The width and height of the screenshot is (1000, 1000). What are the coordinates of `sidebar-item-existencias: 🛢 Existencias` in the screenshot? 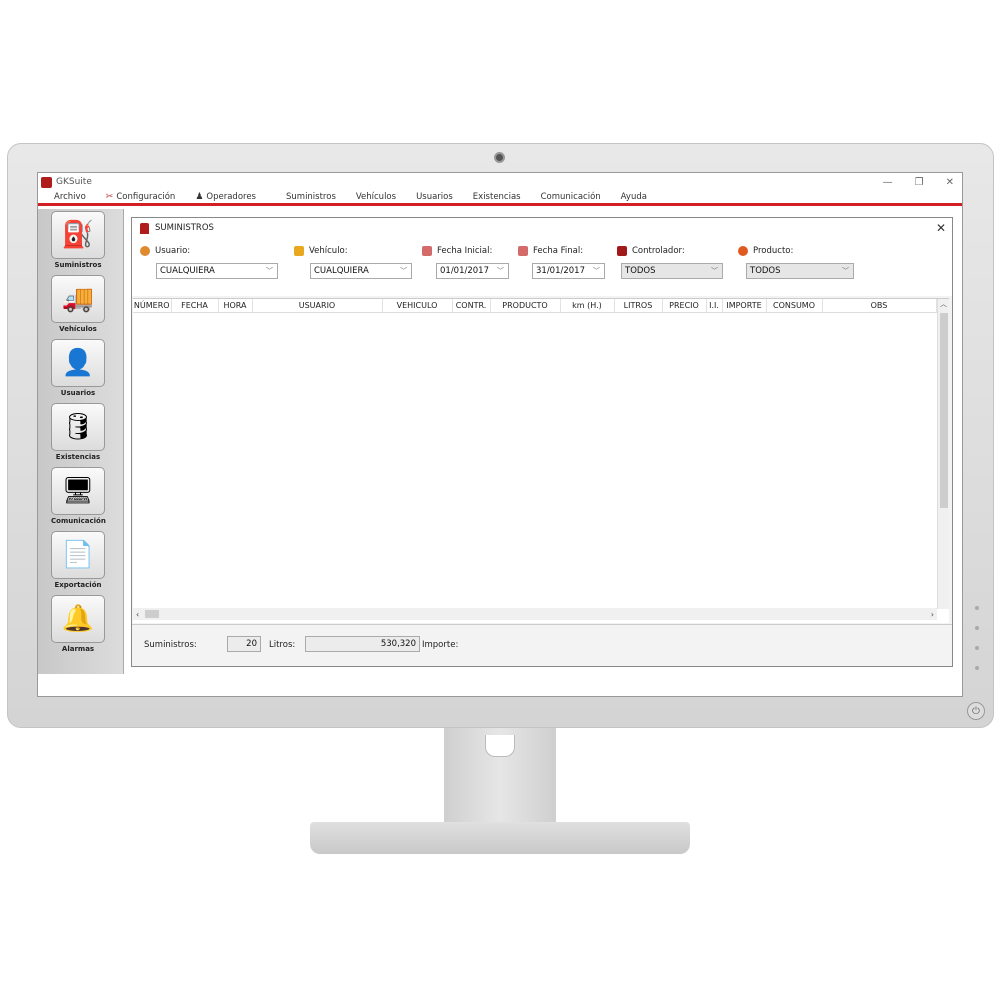 It's located at (78, 432).